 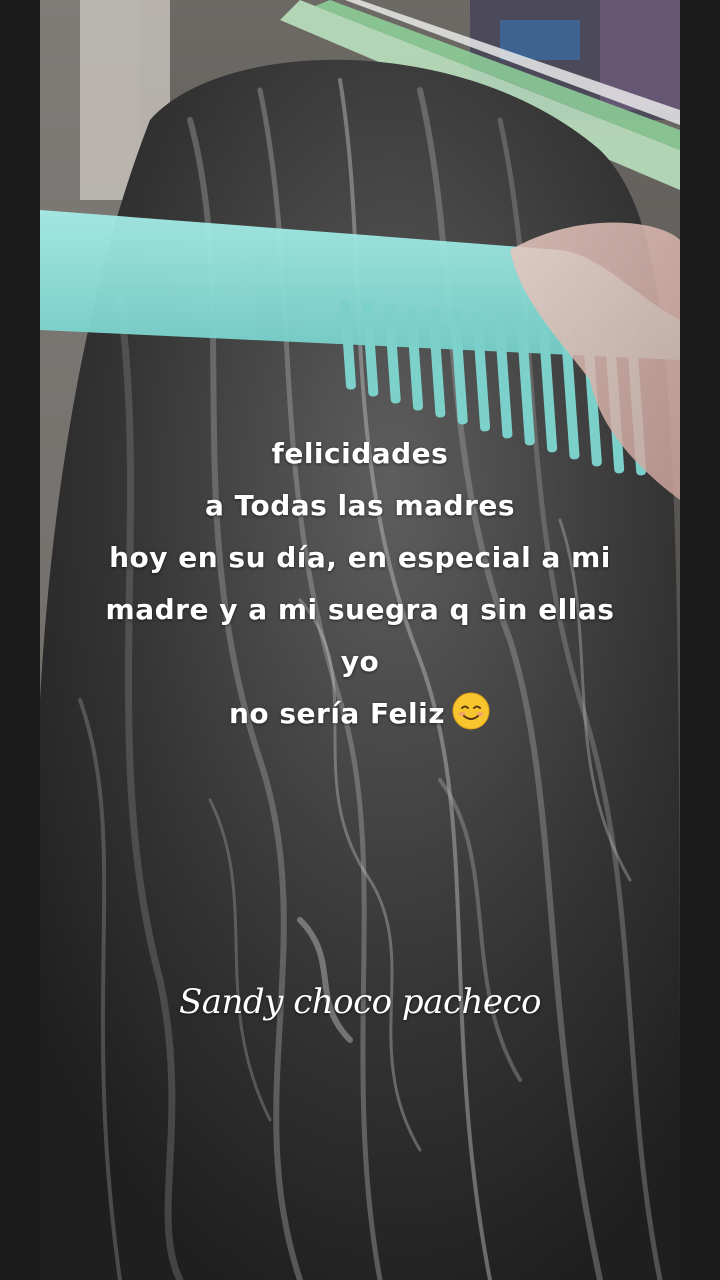 I want to click on caption-line: hoy en su día, en especial a mi, so click(x=360, y=557).